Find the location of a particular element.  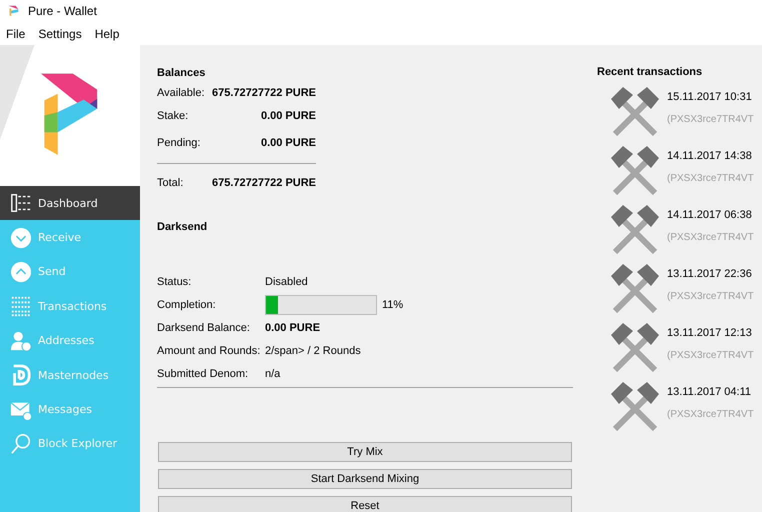

action-button: Reset is located at coordinates (365, 504).